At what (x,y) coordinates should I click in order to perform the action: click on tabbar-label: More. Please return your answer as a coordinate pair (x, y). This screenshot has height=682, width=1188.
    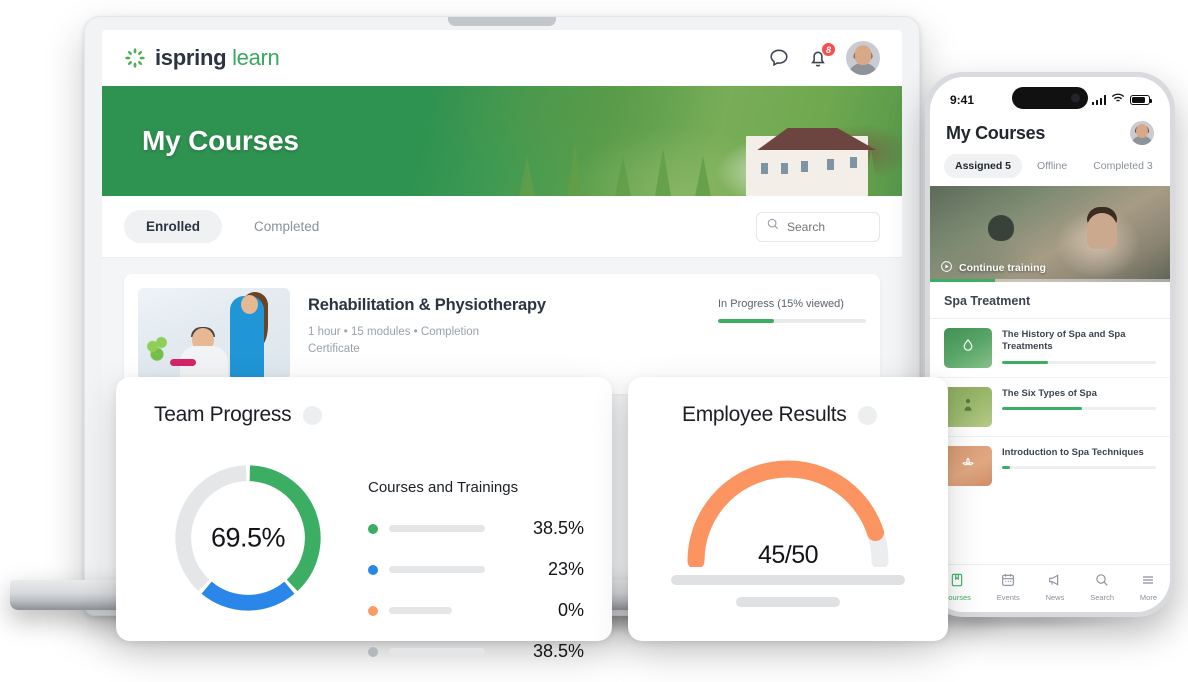
    Looking at the image, I should click on (1148, 597).